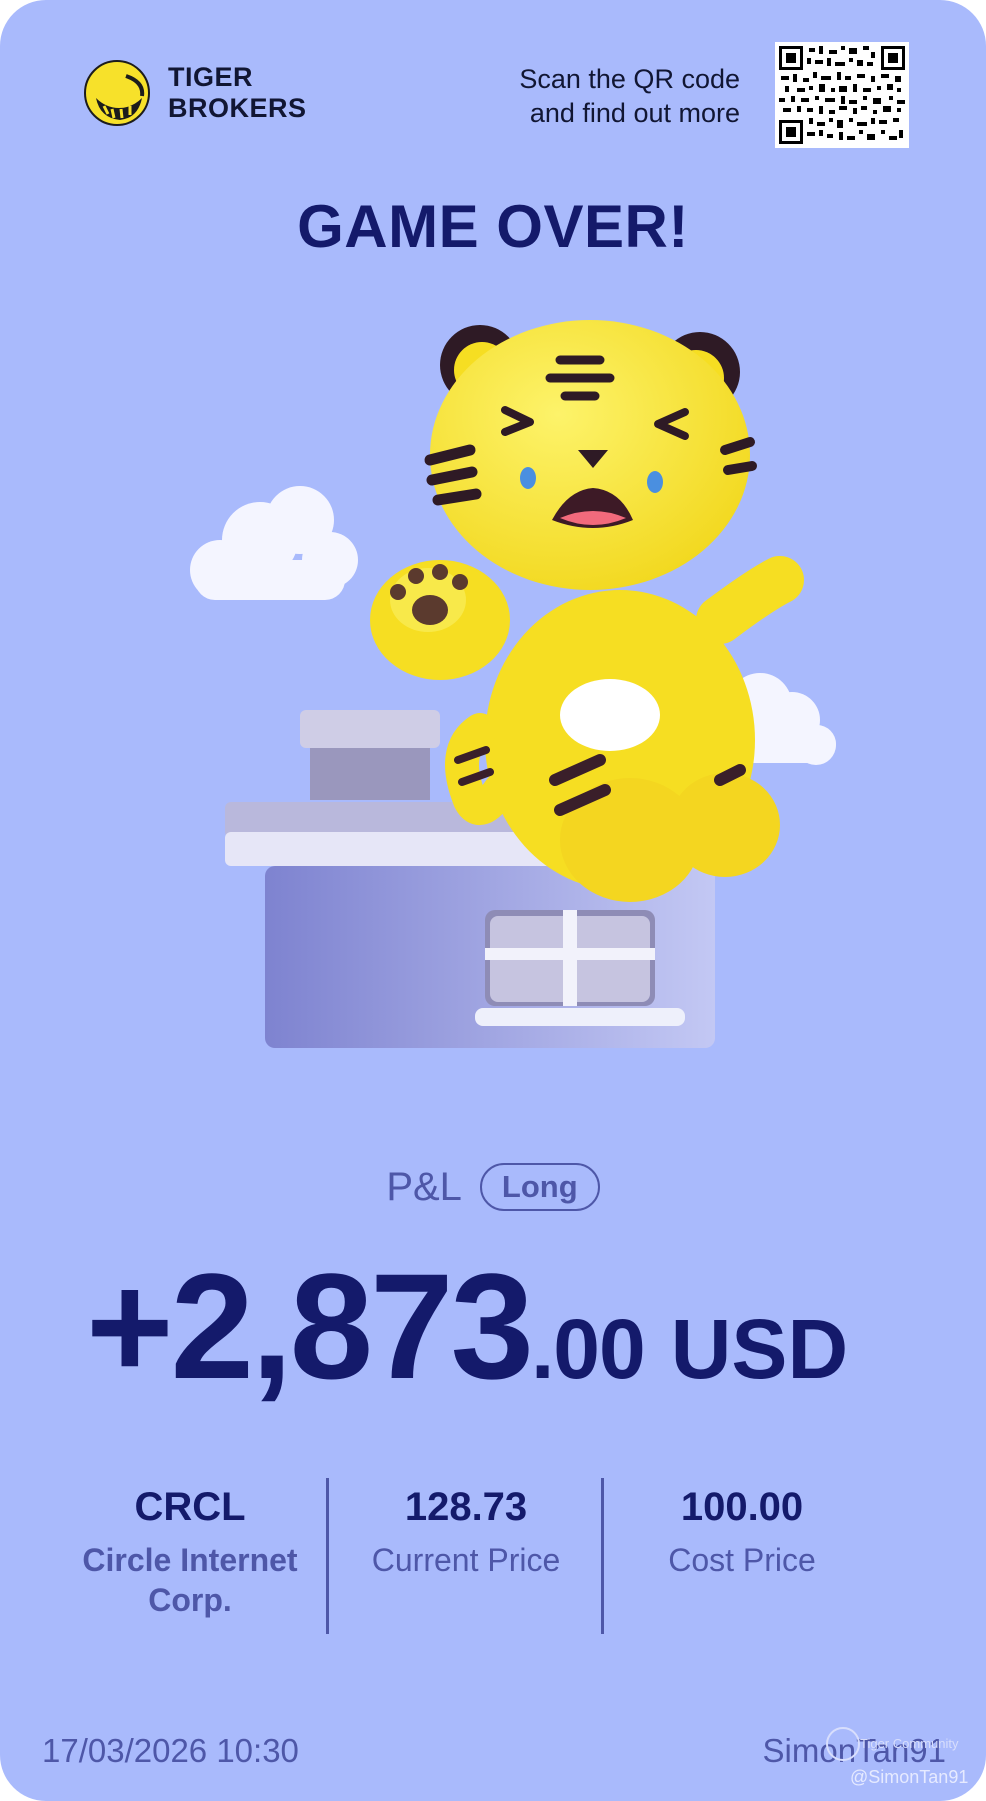 The height and width of the screenshot is (1801, 986). What do you see at coordinates (466, 1560) in the screenshot?
I see `current-price-label: Current Price` at bounding box center [466, 1560].